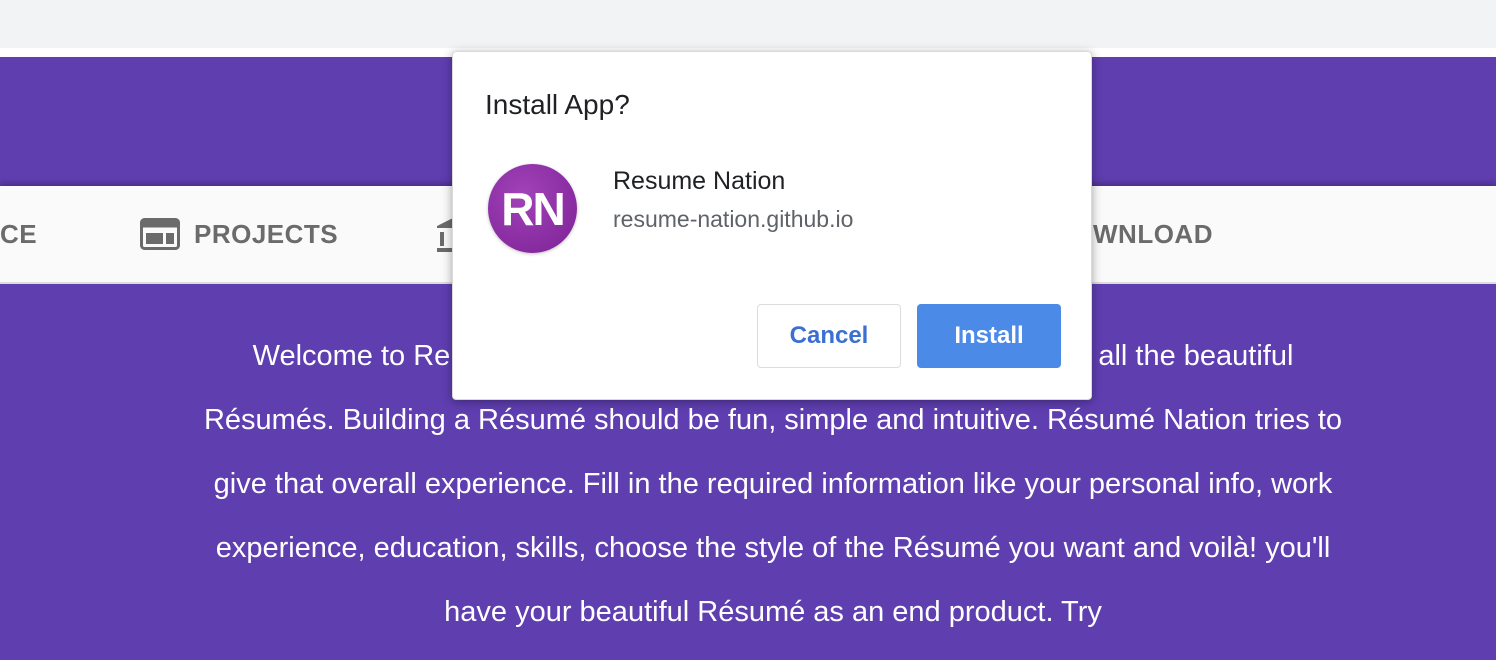  What do you see at coordinates (1196, 356) in the screenshot?
I see `welcome-text-right: all the beautiful` at bounding box center [1196, 356].